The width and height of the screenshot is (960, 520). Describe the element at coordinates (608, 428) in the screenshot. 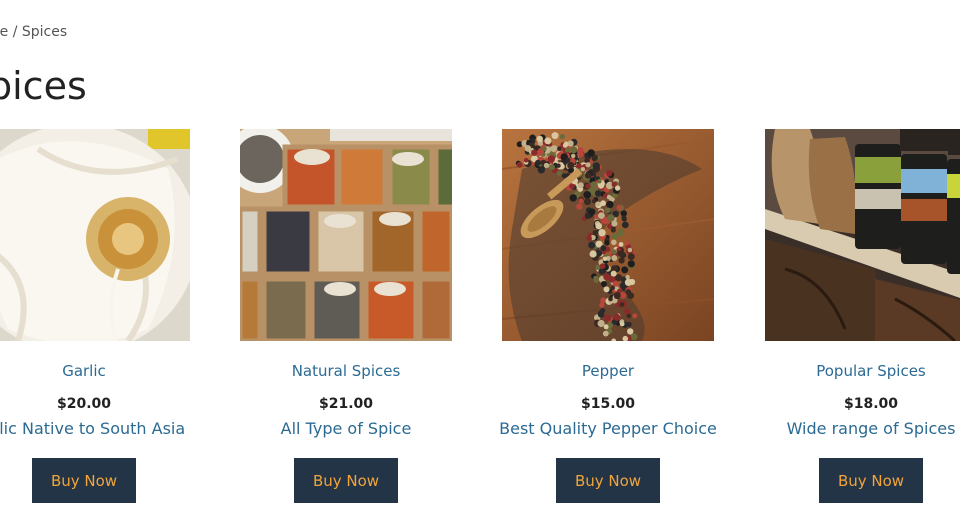

I see `product-description: Best Quality Pepper Choice` at that location.